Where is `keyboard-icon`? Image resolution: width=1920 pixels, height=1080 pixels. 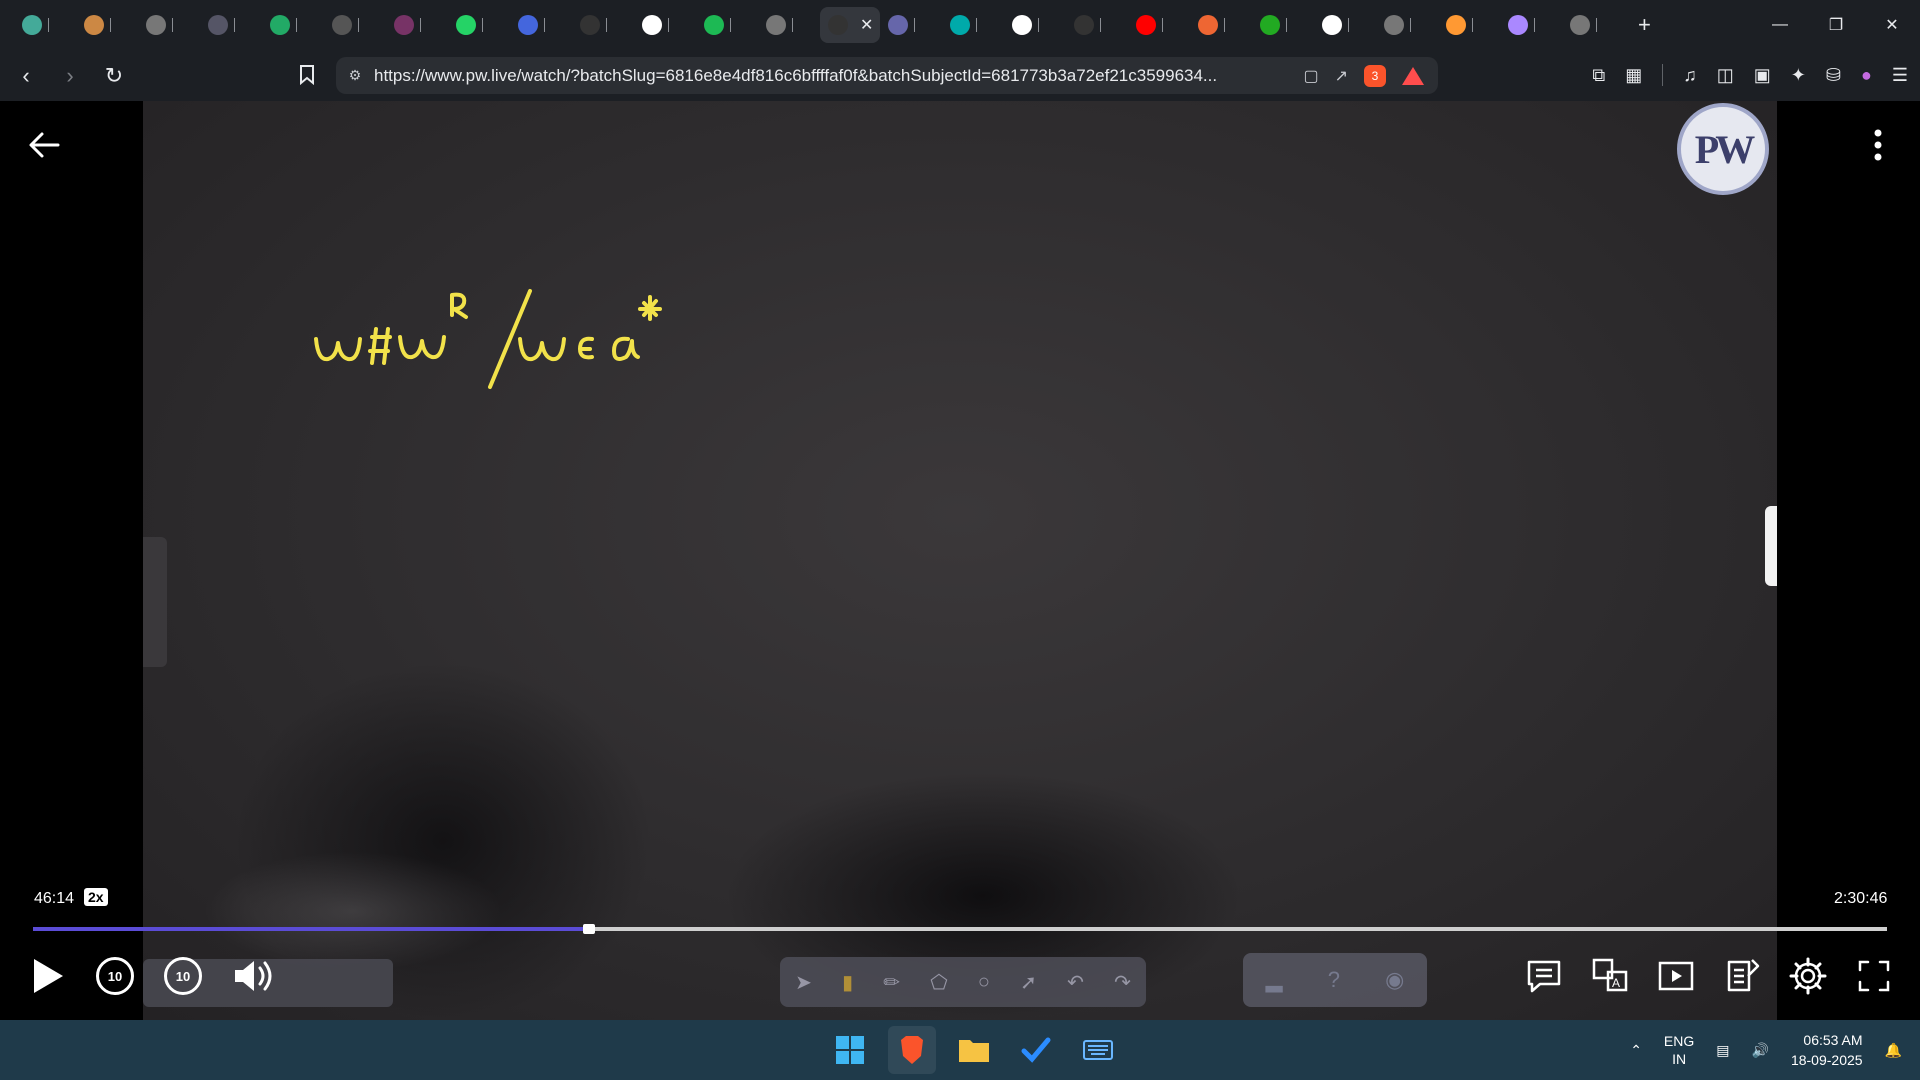 keyboard-icon is located at coordinates (1098, 1050).